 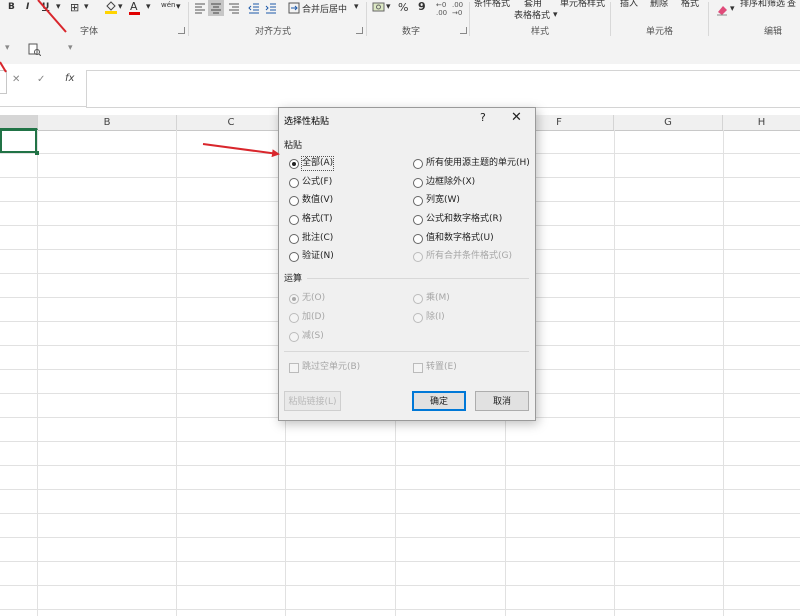 What do you see at coordinates (19, 122) in the screenshot?
I see `column-header-a` at bounding box center [19, 122].